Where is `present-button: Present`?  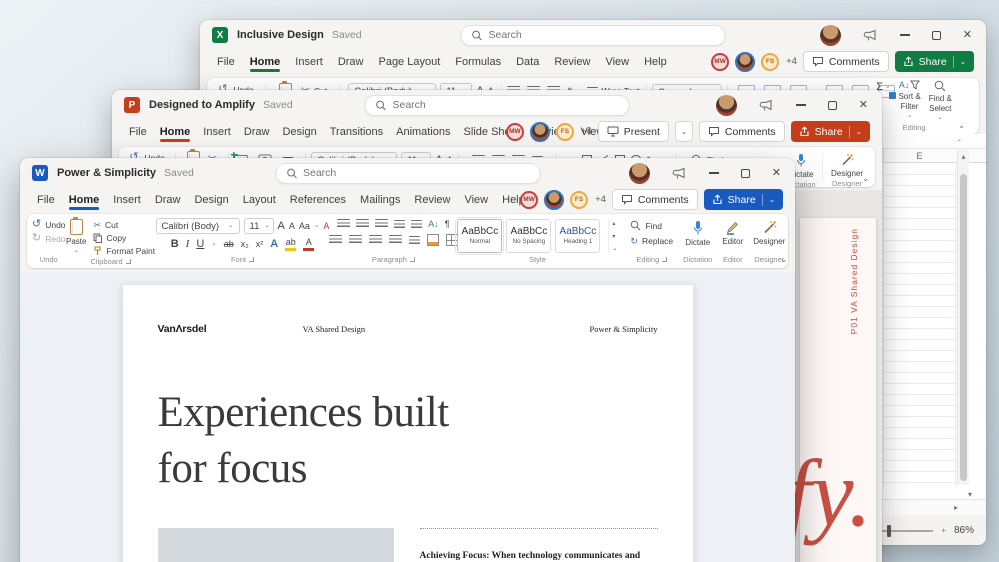 present-button: Present is located at coordinates (633, 131).